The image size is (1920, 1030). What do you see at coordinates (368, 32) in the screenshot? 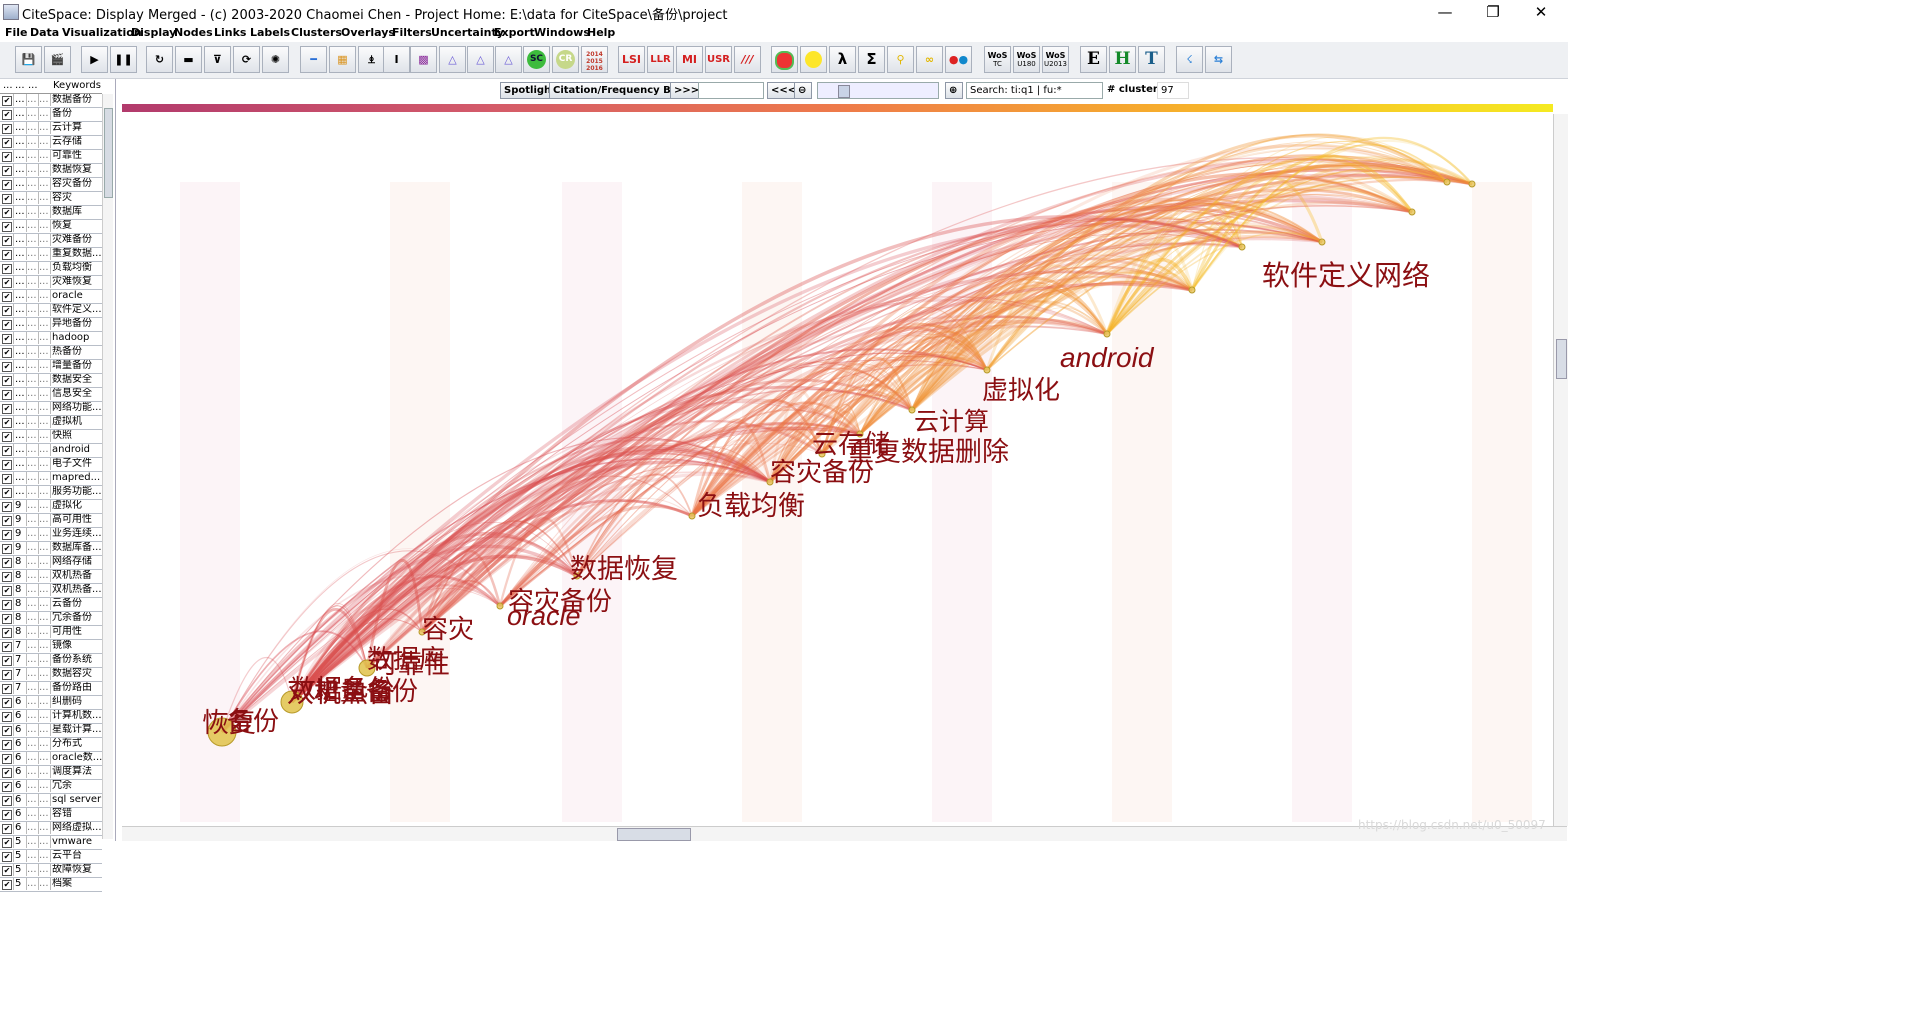
I see `menu-overlays: Overlays` at bounding box center [368, 32].